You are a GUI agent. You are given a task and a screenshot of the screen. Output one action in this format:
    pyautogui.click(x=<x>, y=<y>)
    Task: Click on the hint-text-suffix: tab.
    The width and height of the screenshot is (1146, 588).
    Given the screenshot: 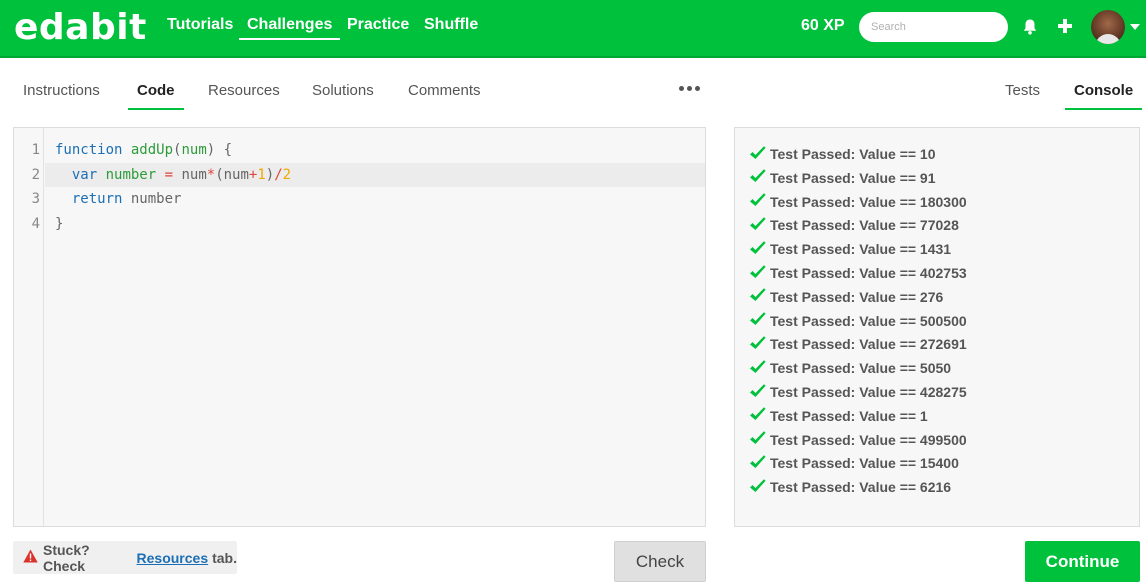 What is the action you would take?
    pyautogui.click(x=224, y=557)
    